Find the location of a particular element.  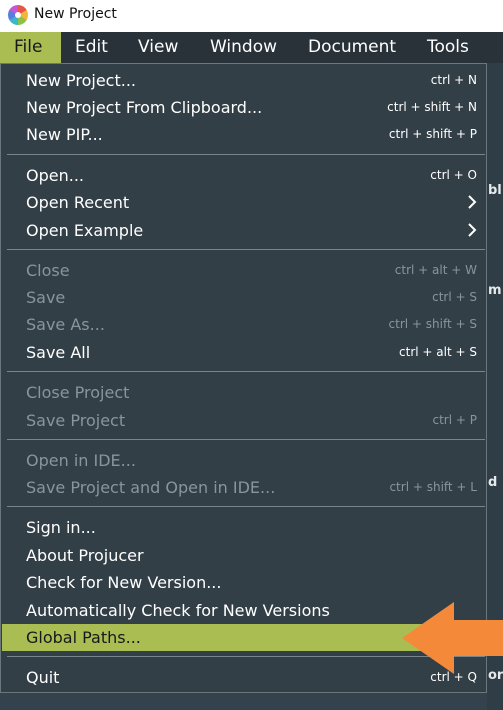

projucer-logo-icon is located at coordinates (18, 15).